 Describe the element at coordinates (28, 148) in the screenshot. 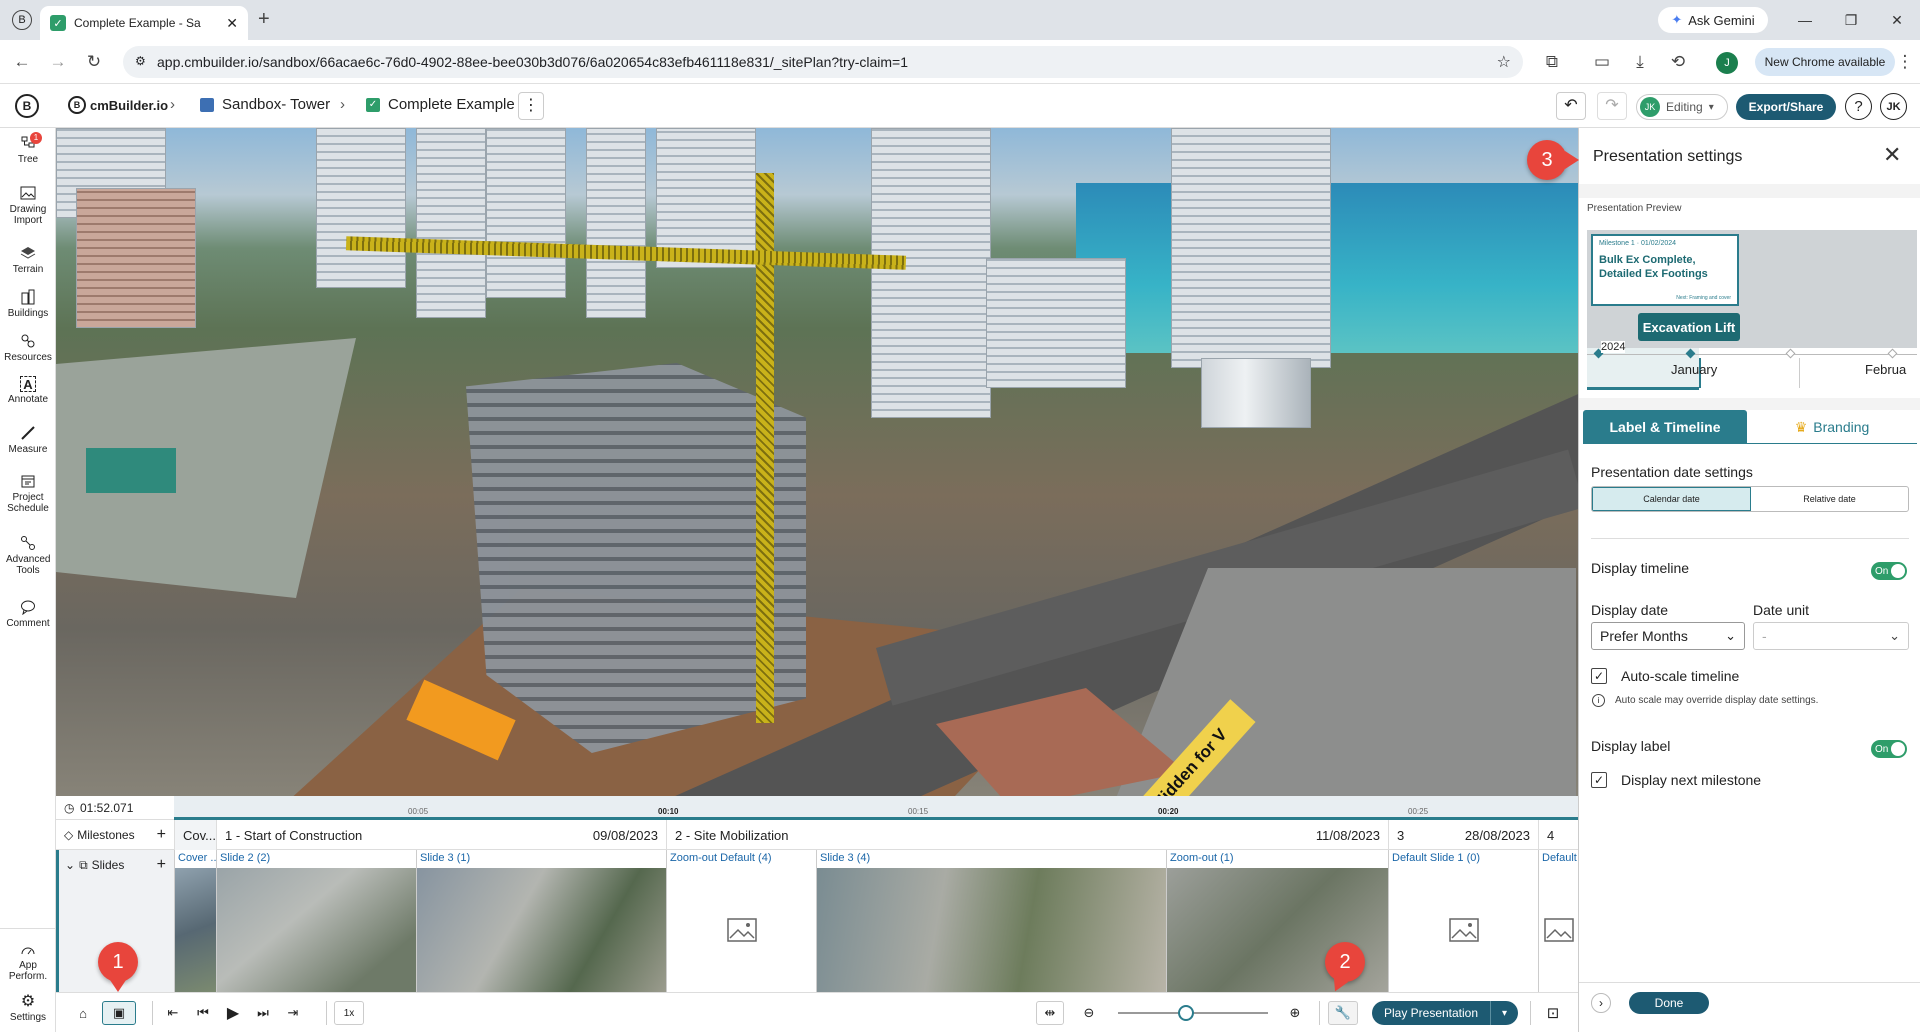

I see `sidebar-item-tree: Tree 1` at that location.